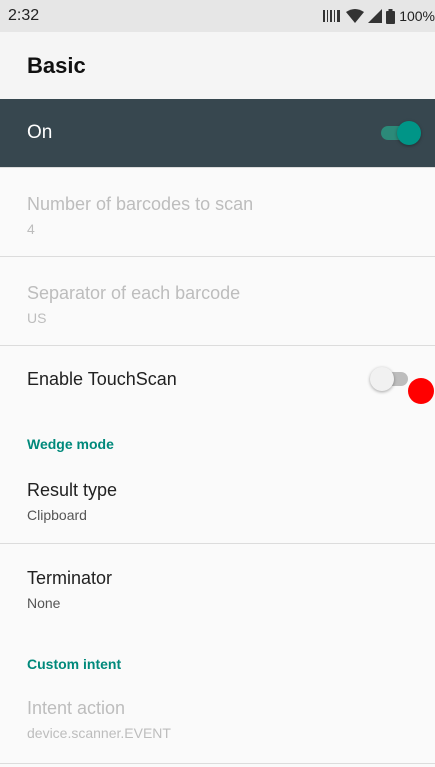 This screenshot has height=767, width=435. I want to click on touch-indicator, so click(421, 391).